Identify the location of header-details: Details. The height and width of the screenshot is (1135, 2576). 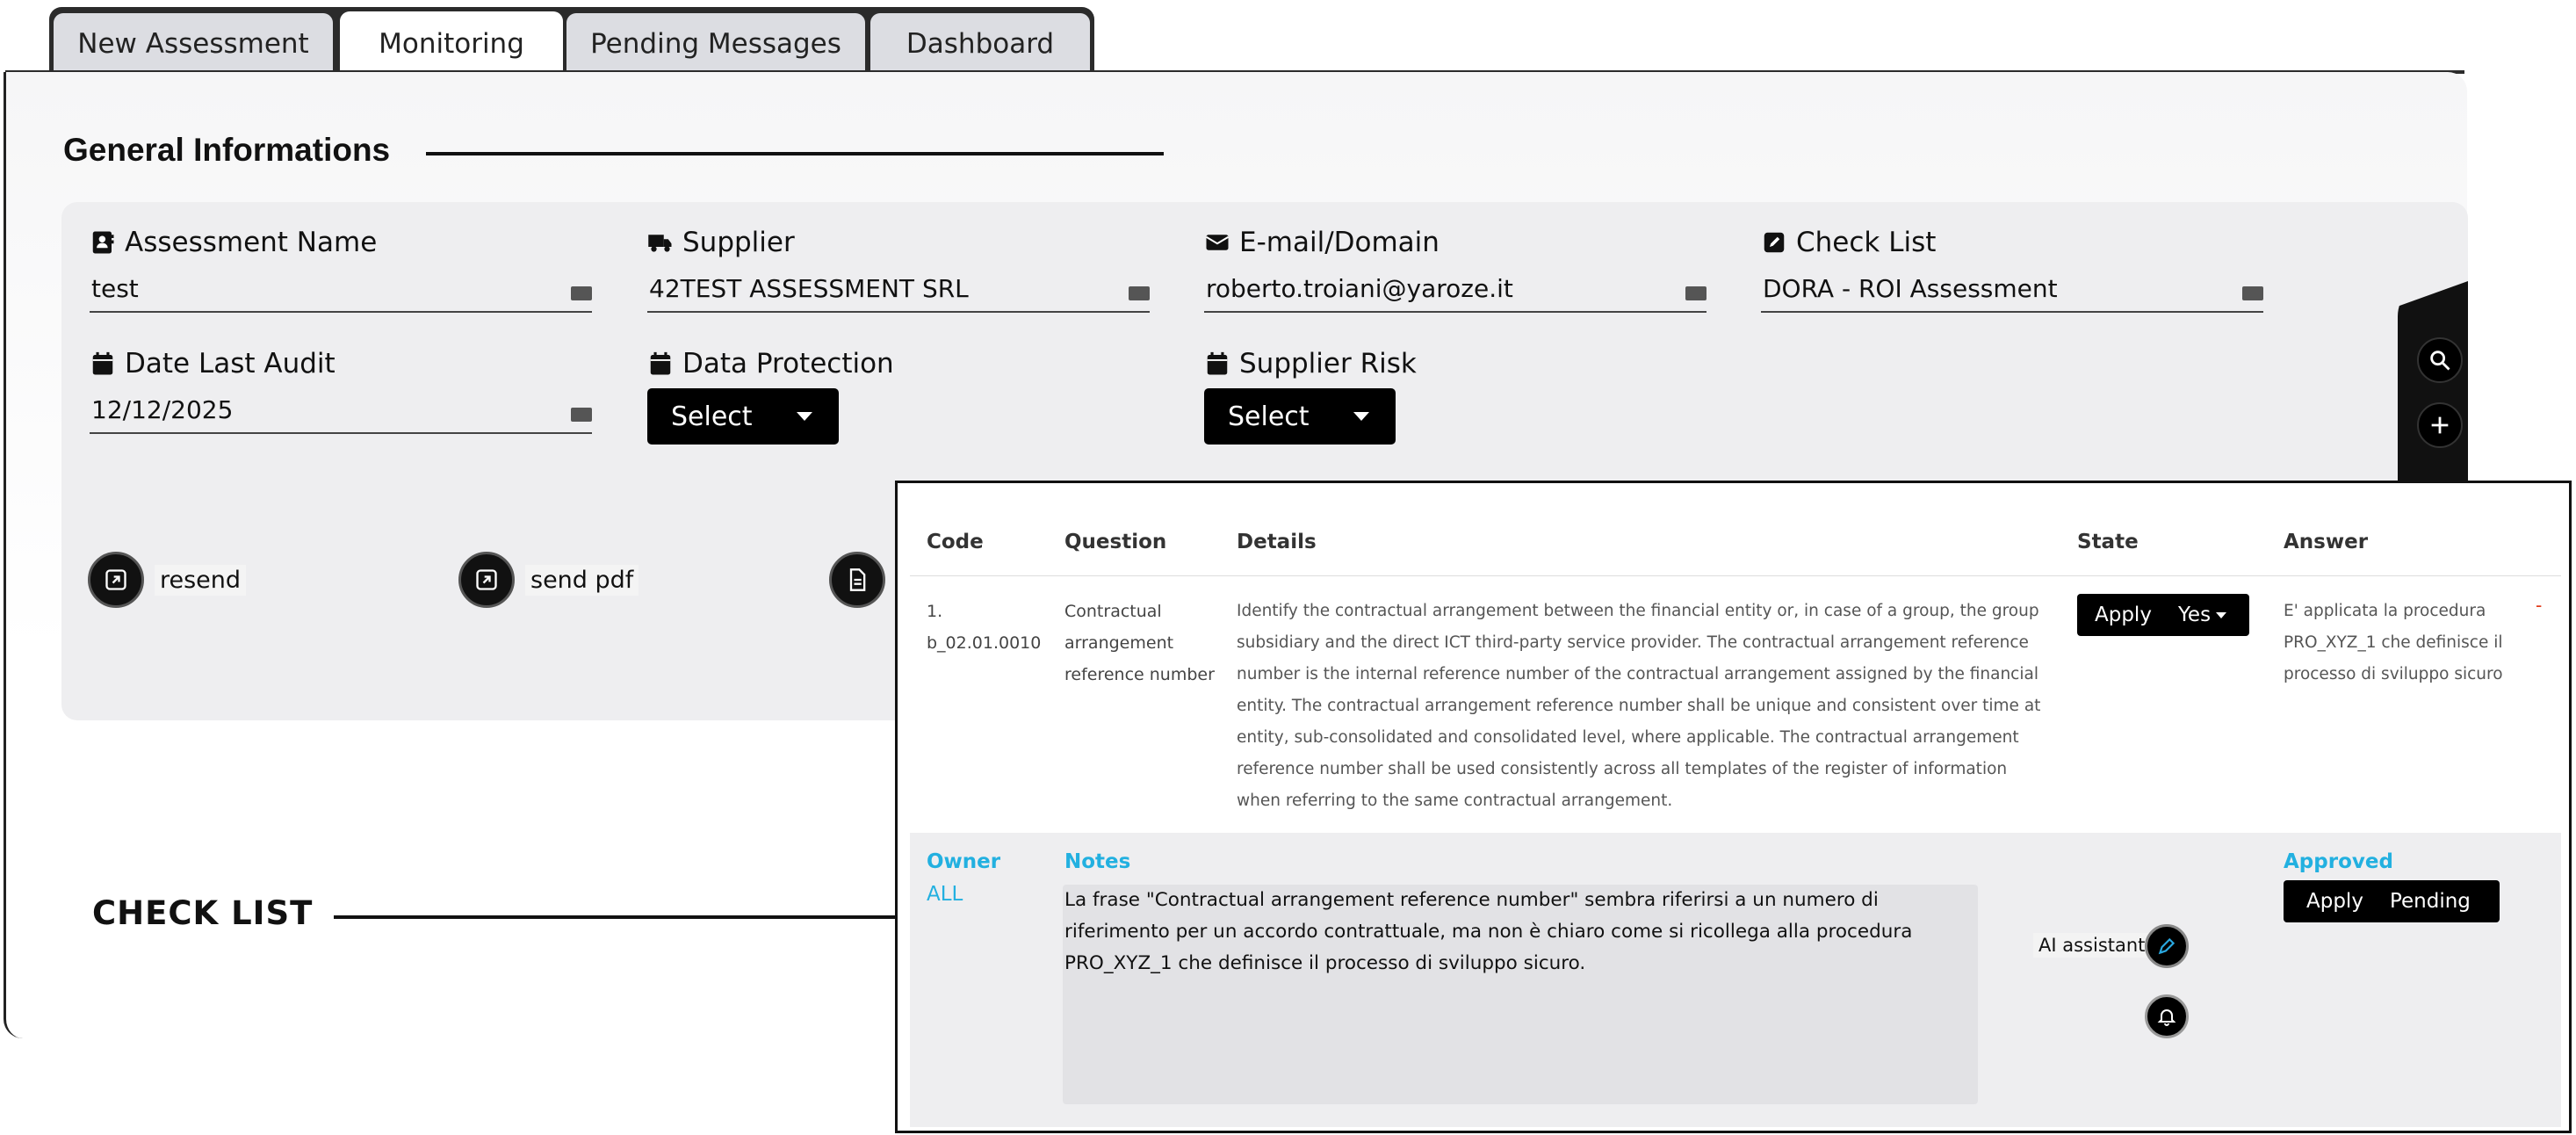
(1277, 542).